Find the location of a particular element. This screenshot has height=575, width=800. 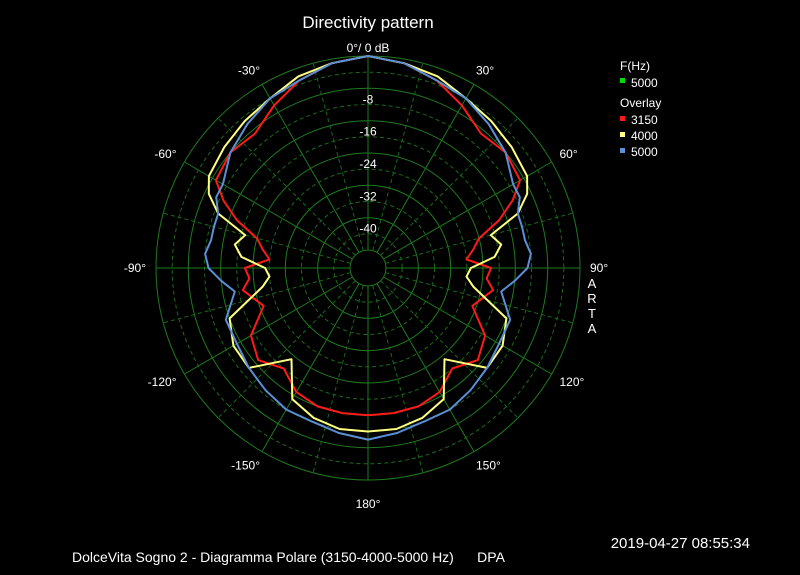

angle-label: 150° is located at coordinates (488, 466).